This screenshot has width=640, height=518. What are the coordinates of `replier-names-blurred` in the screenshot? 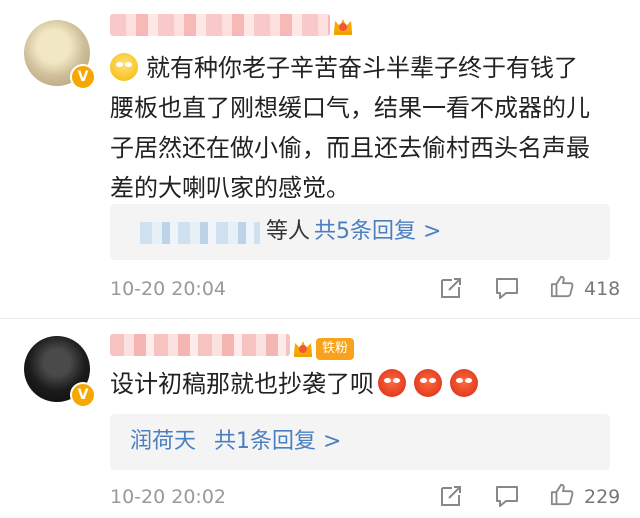 It's located at (200, 233).